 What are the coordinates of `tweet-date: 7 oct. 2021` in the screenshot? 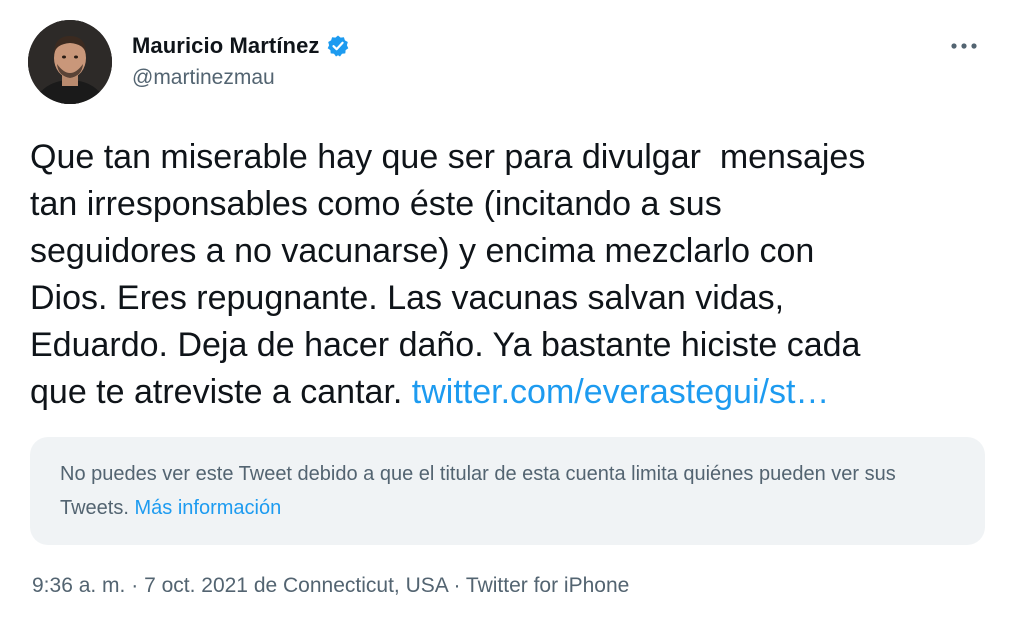 It's located at (196, 585).